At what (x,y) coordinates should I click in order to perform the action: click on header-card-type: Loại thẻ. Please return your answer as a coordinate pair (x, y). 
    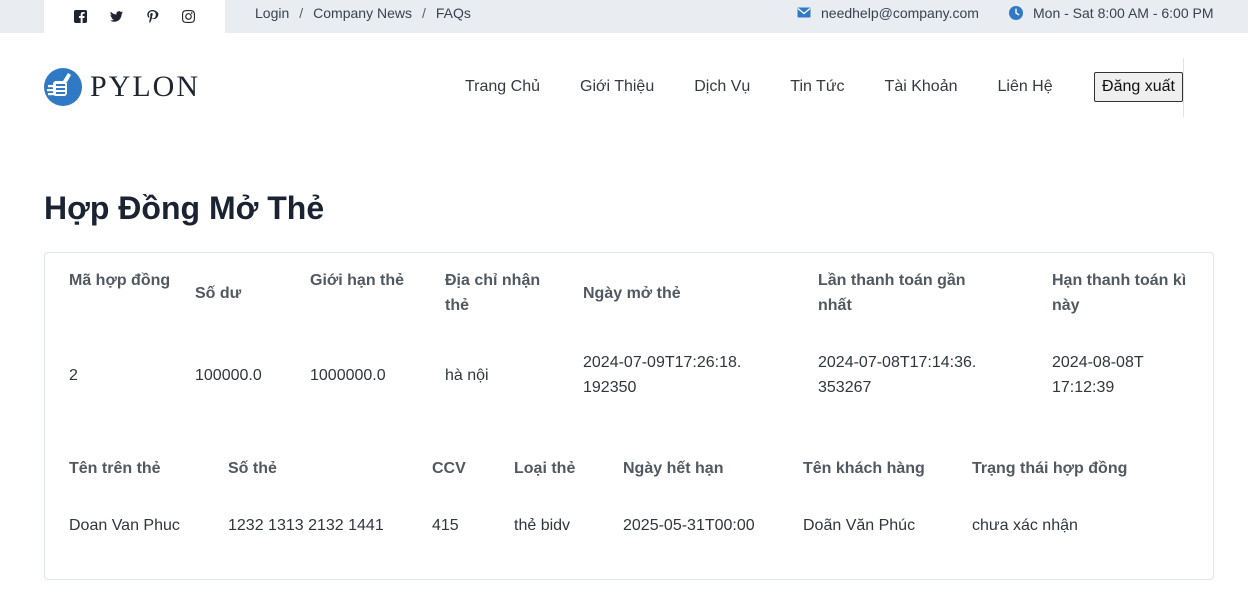
    Looking at the image, I should click on (545, 468).